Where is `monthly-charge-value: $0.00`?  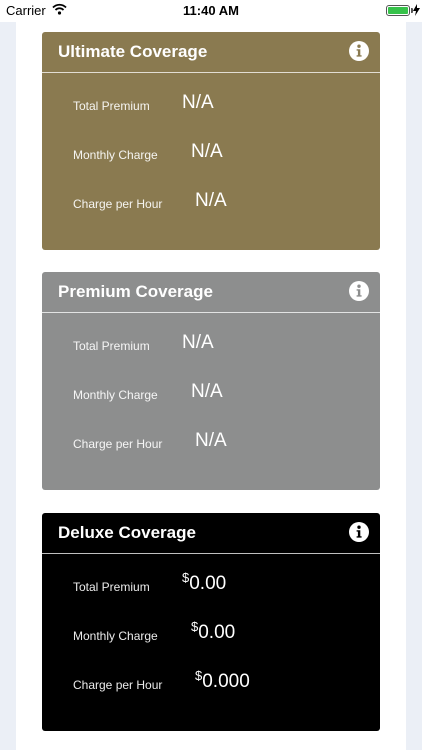
monthly-charge-value: $0.00 is located at coordinates (213, 631).